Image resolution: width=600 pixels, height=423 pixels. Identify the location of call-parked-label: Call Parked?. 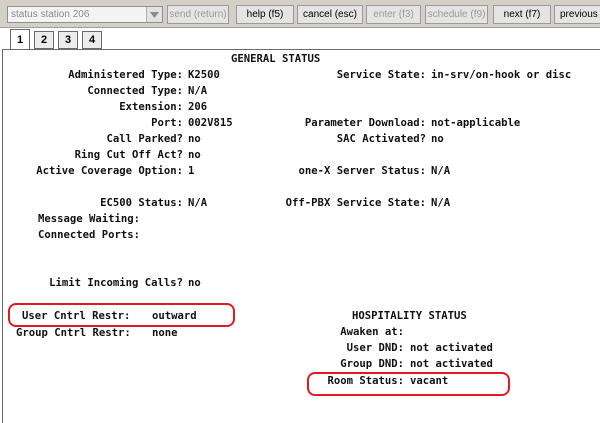
(144, 139).